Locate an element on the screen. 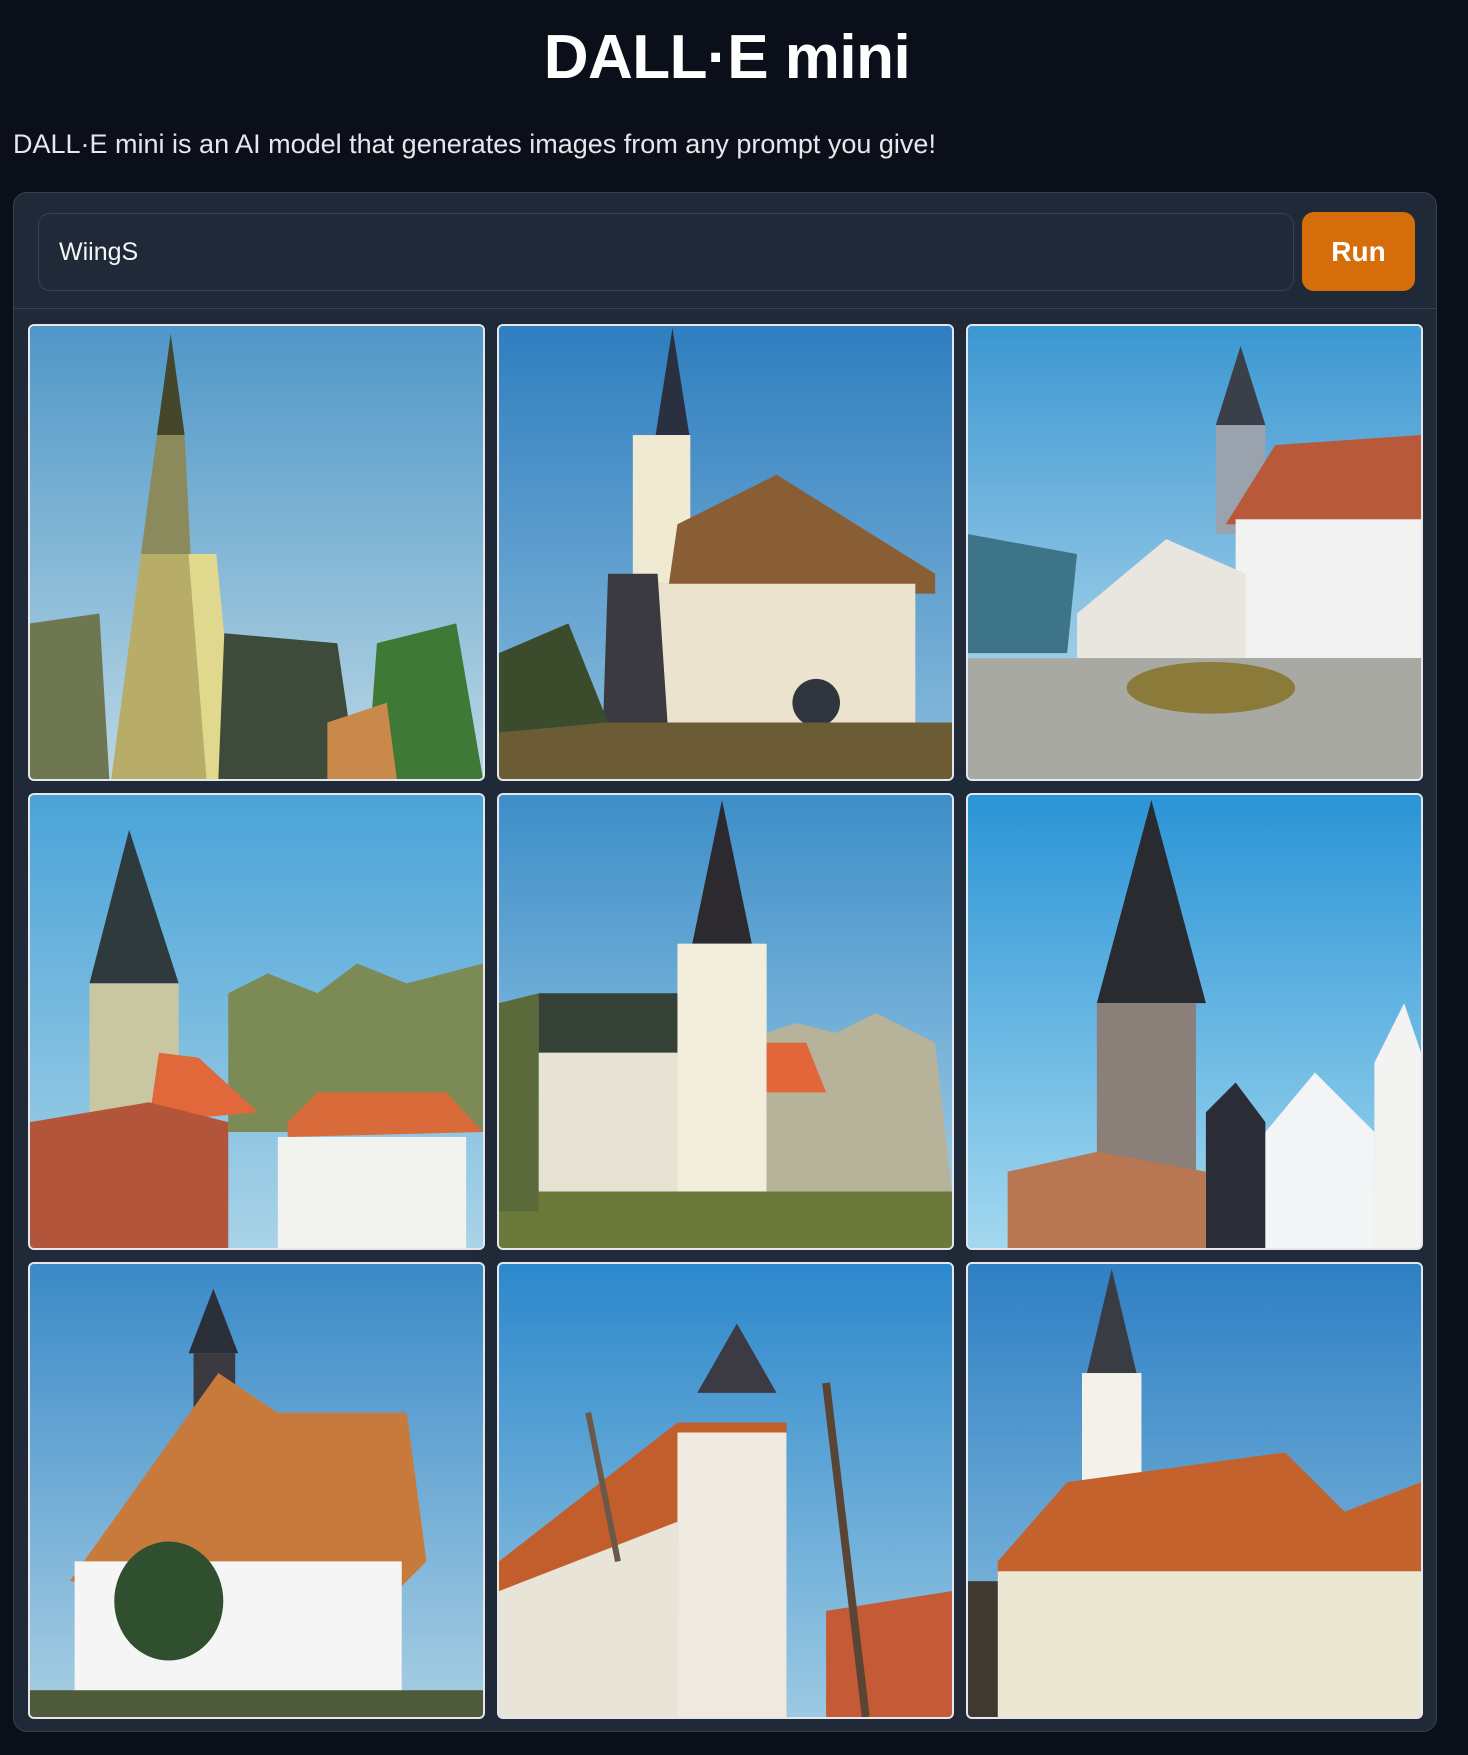 This screenshot has width=1468, height=1755. prompt-input is located at coordinates (666, 252).